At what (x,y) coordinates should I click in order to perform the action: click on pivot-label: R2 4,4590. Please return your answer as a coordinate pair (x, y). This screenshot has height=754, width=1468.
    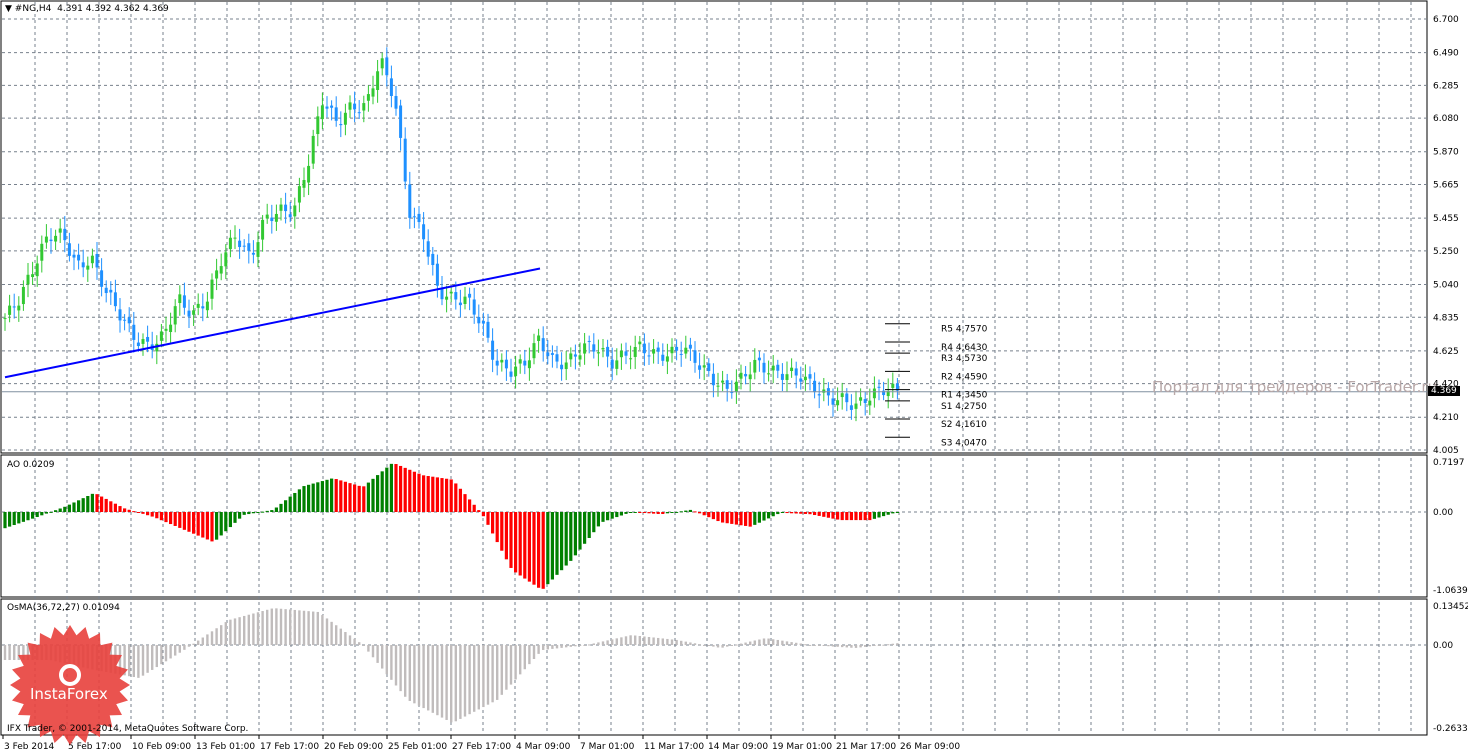
    Looking at the image, I should click on (964, 377).